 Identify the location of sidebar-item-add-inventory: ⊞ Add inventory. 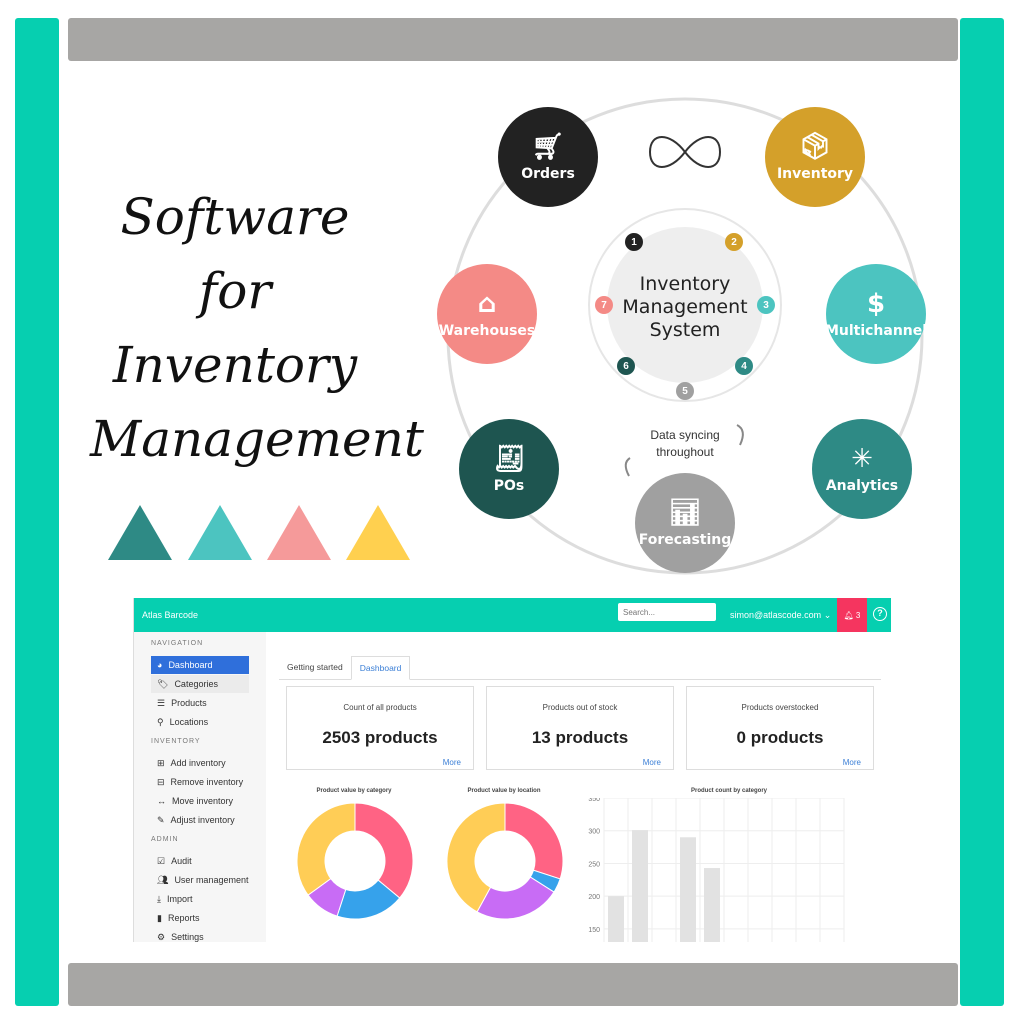
(200, 763).